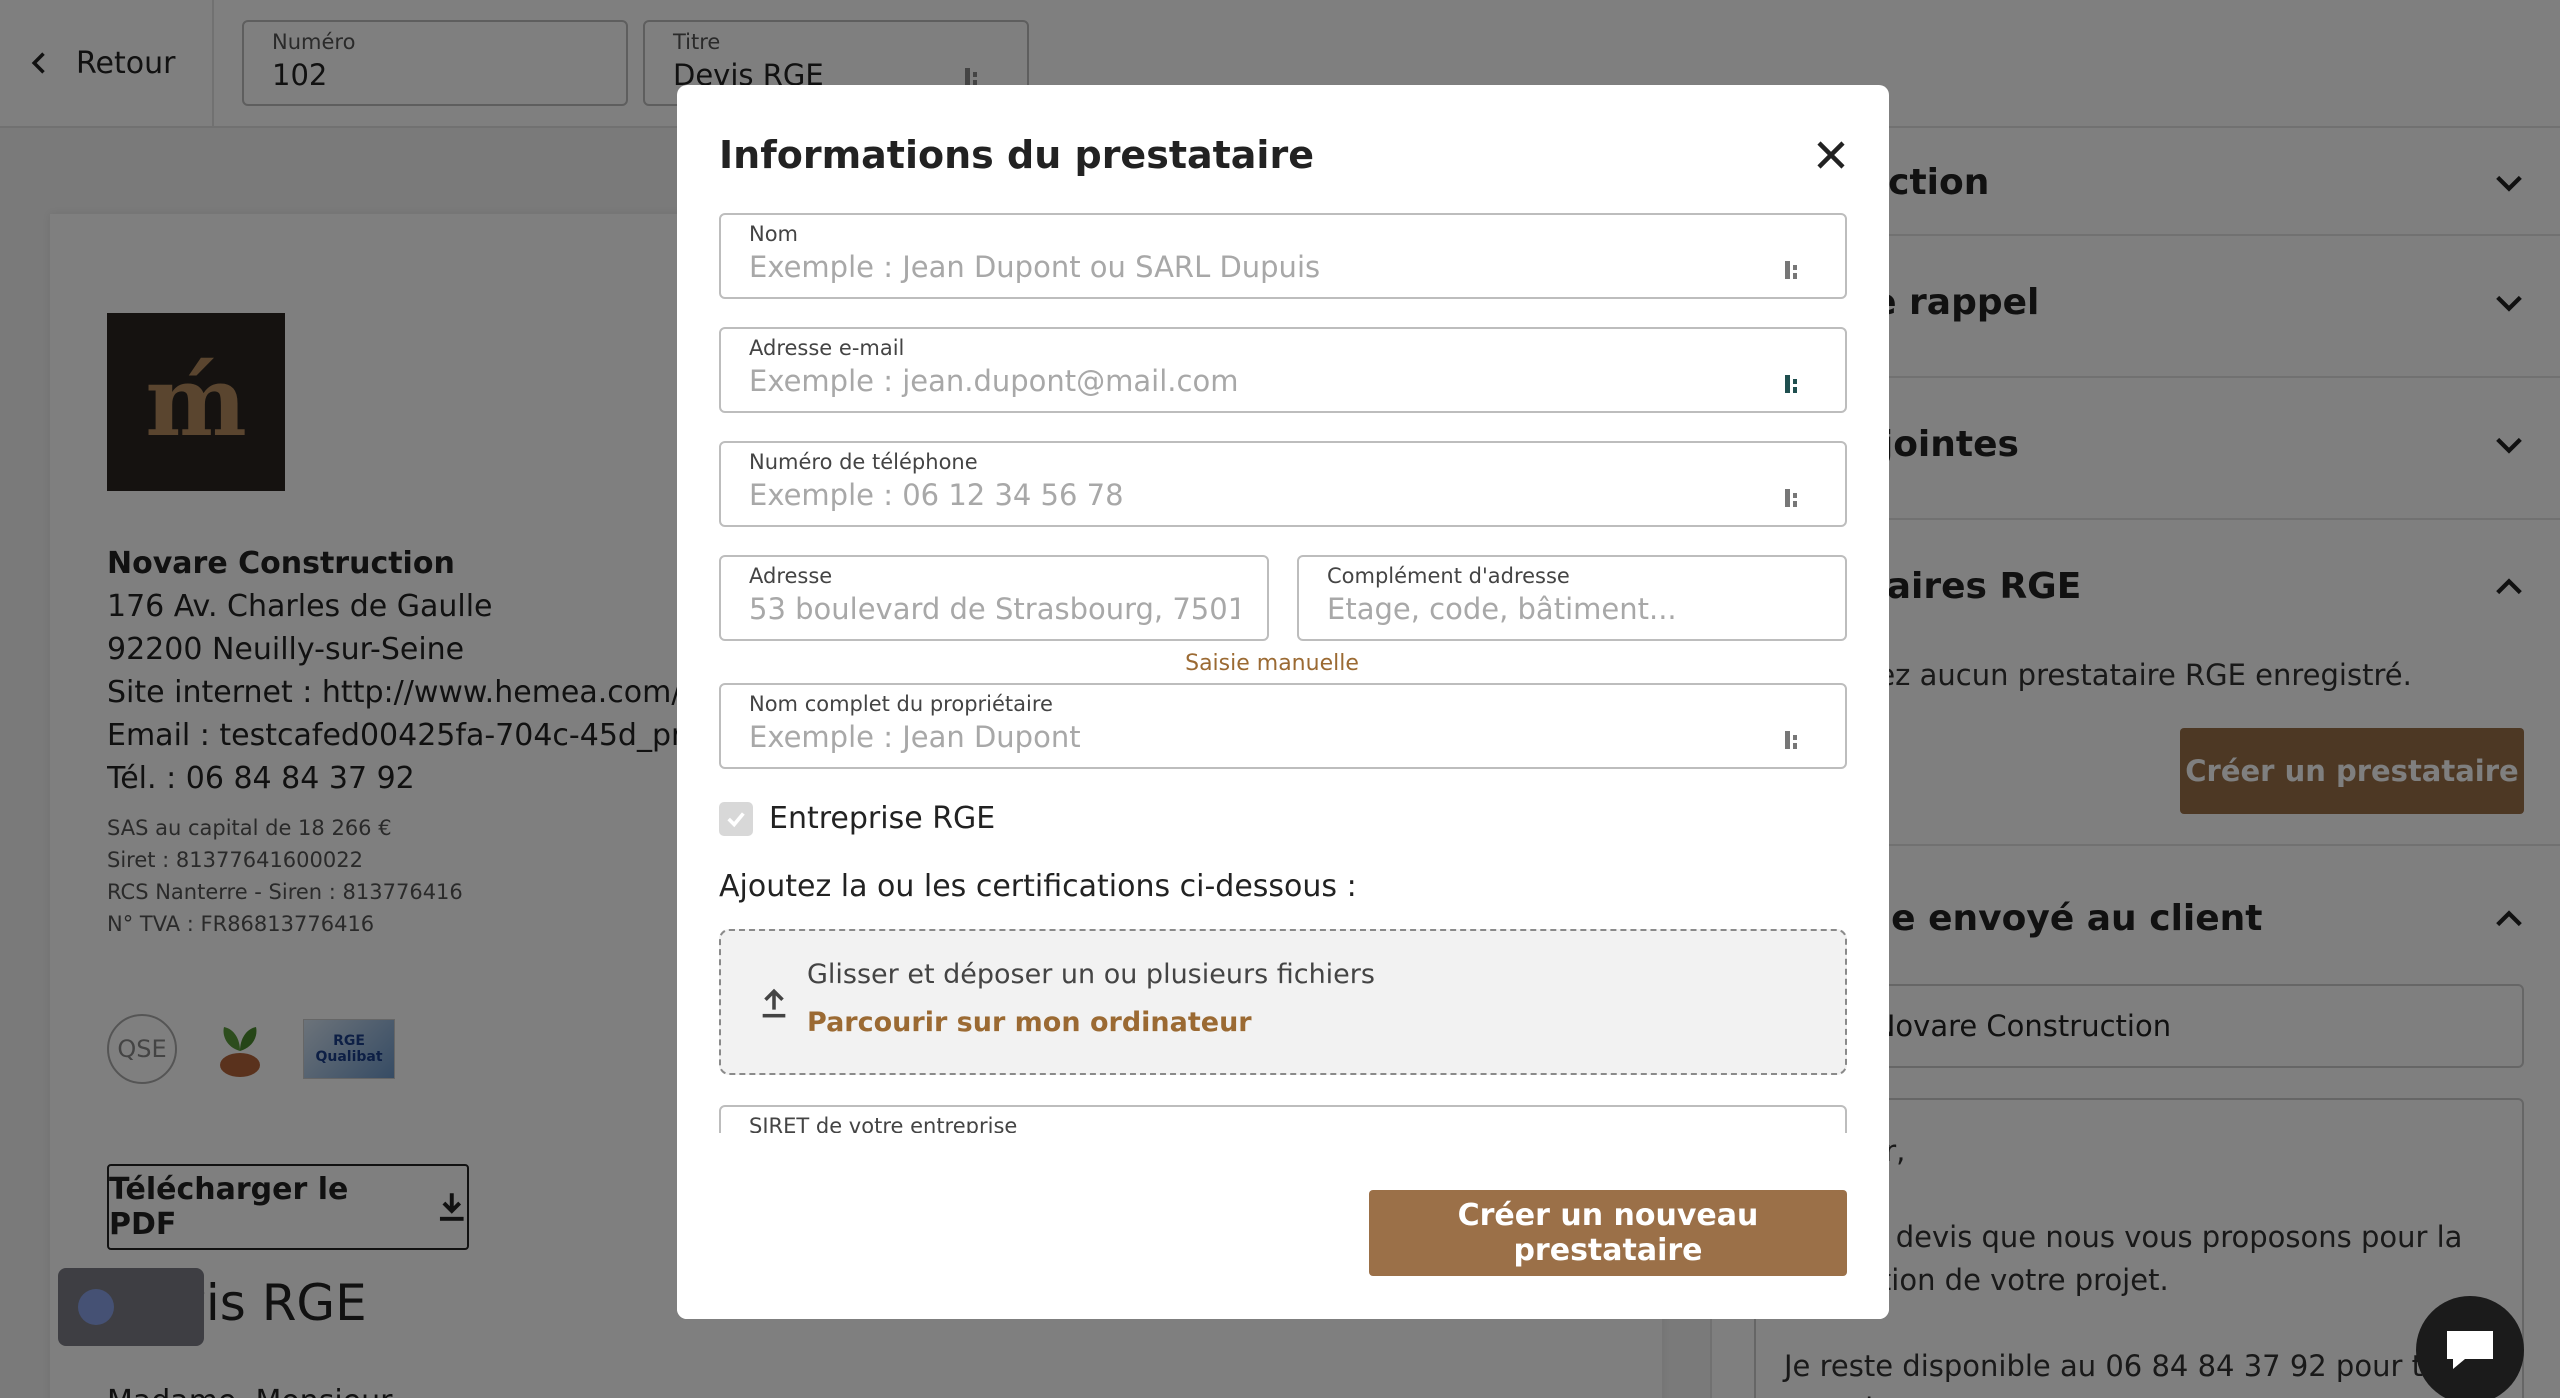 The height and width of the screenshot is (1398, 2560). What do you see at coordinates (1448, 576) in the screenshot?
I see `complement-adresse-label: Complément d'adresse` at bounding box center [1448, 576].